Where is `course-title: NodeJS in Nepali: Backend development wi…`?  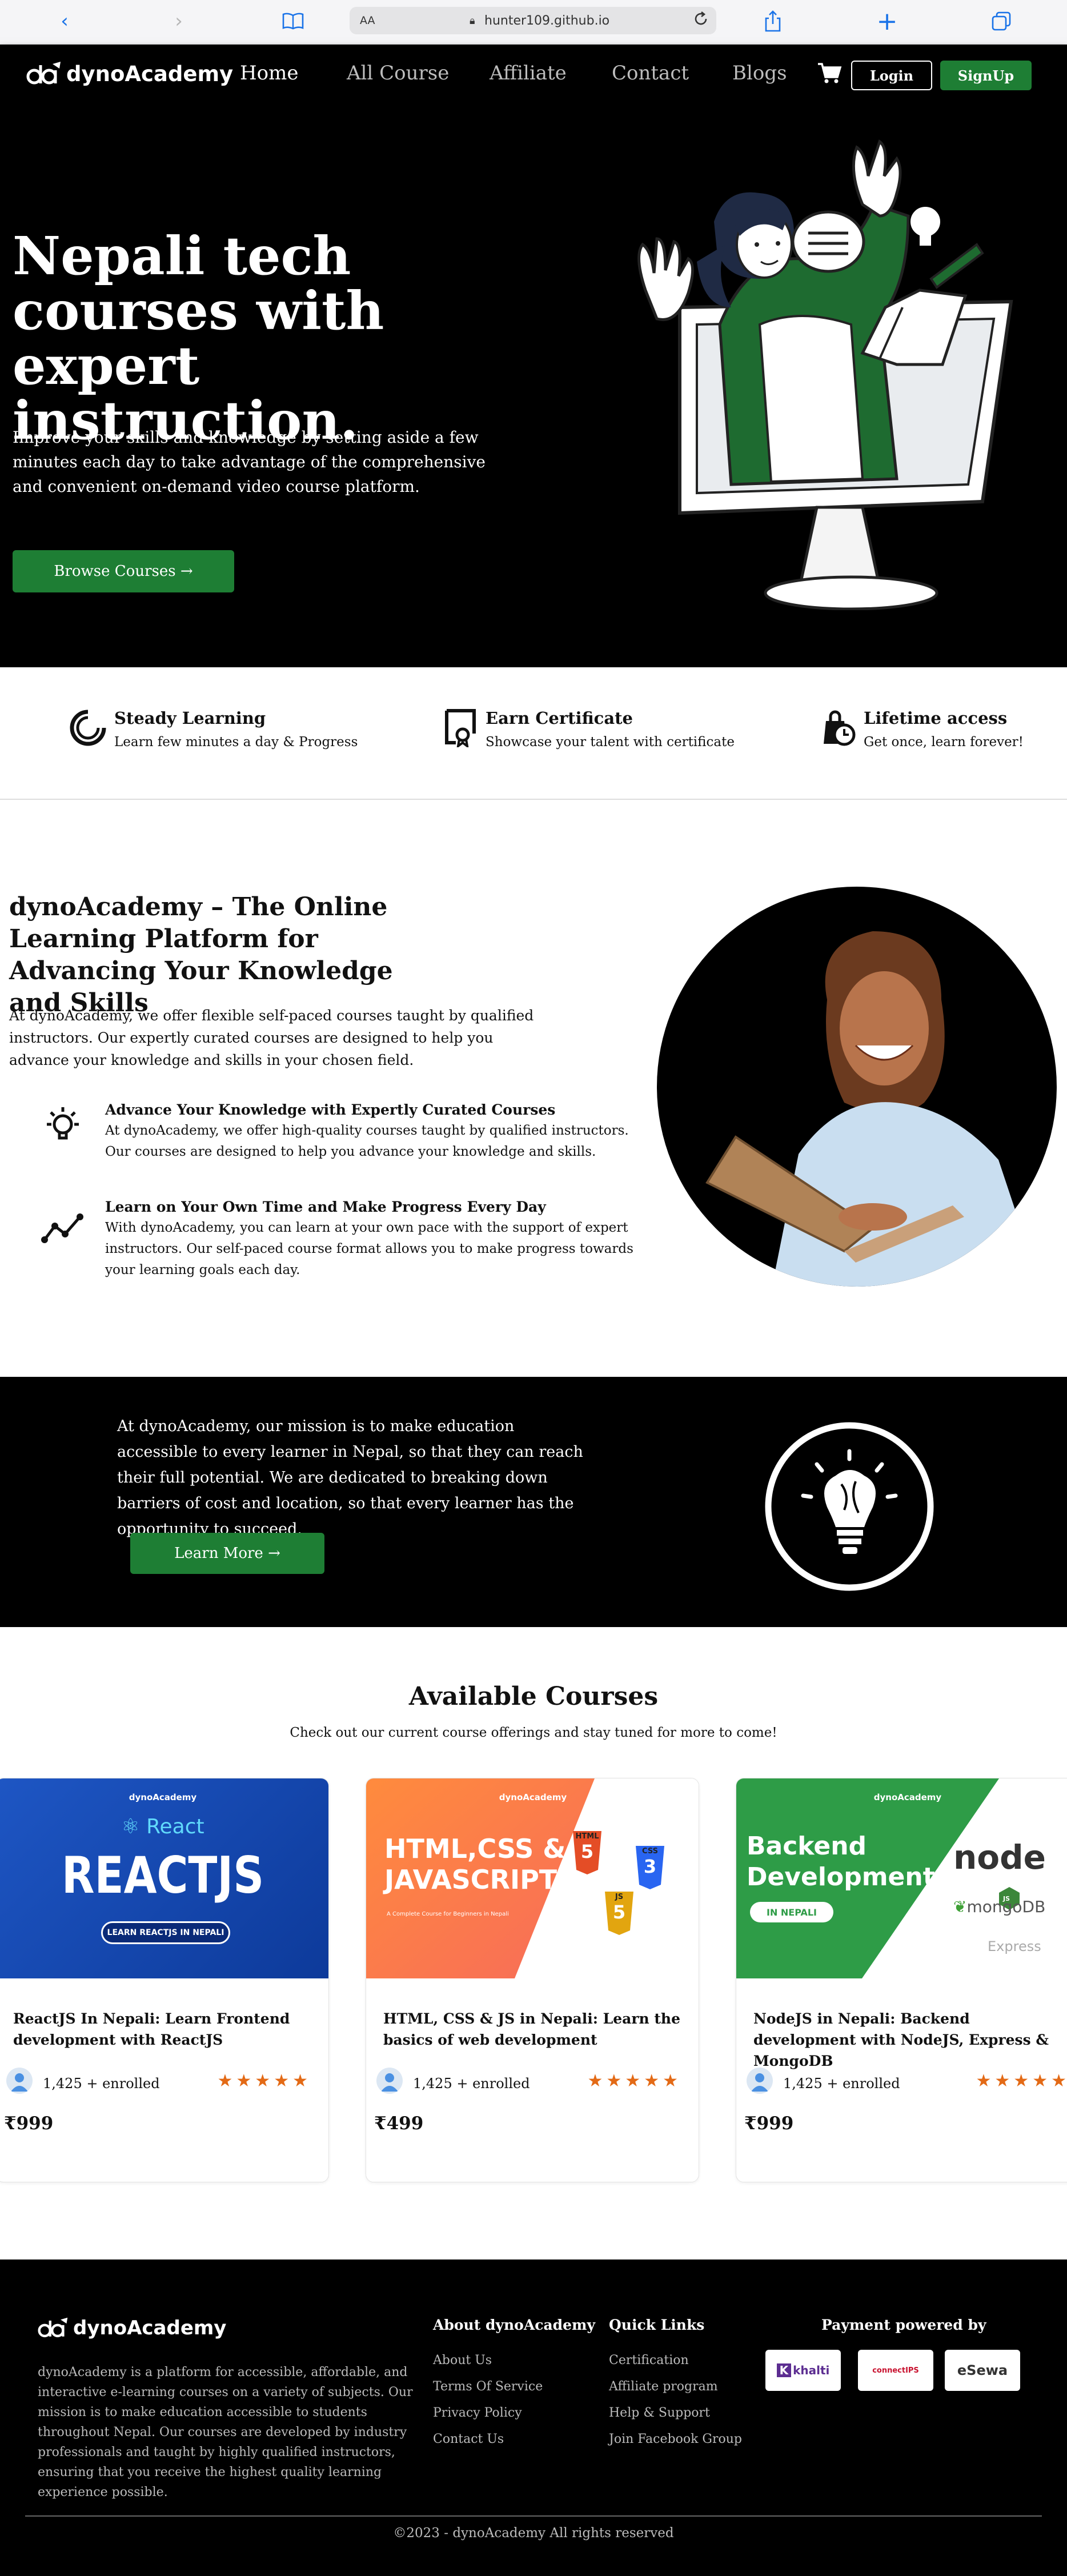
course-title: NodeJS in Nepali: Backend development wi… is located at coordinates (901, 2040).